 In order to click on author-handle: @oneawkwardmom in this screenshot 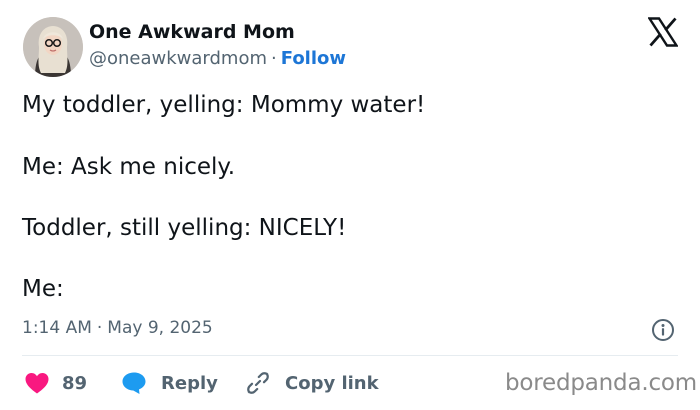, I will do `click(178, 58)`.